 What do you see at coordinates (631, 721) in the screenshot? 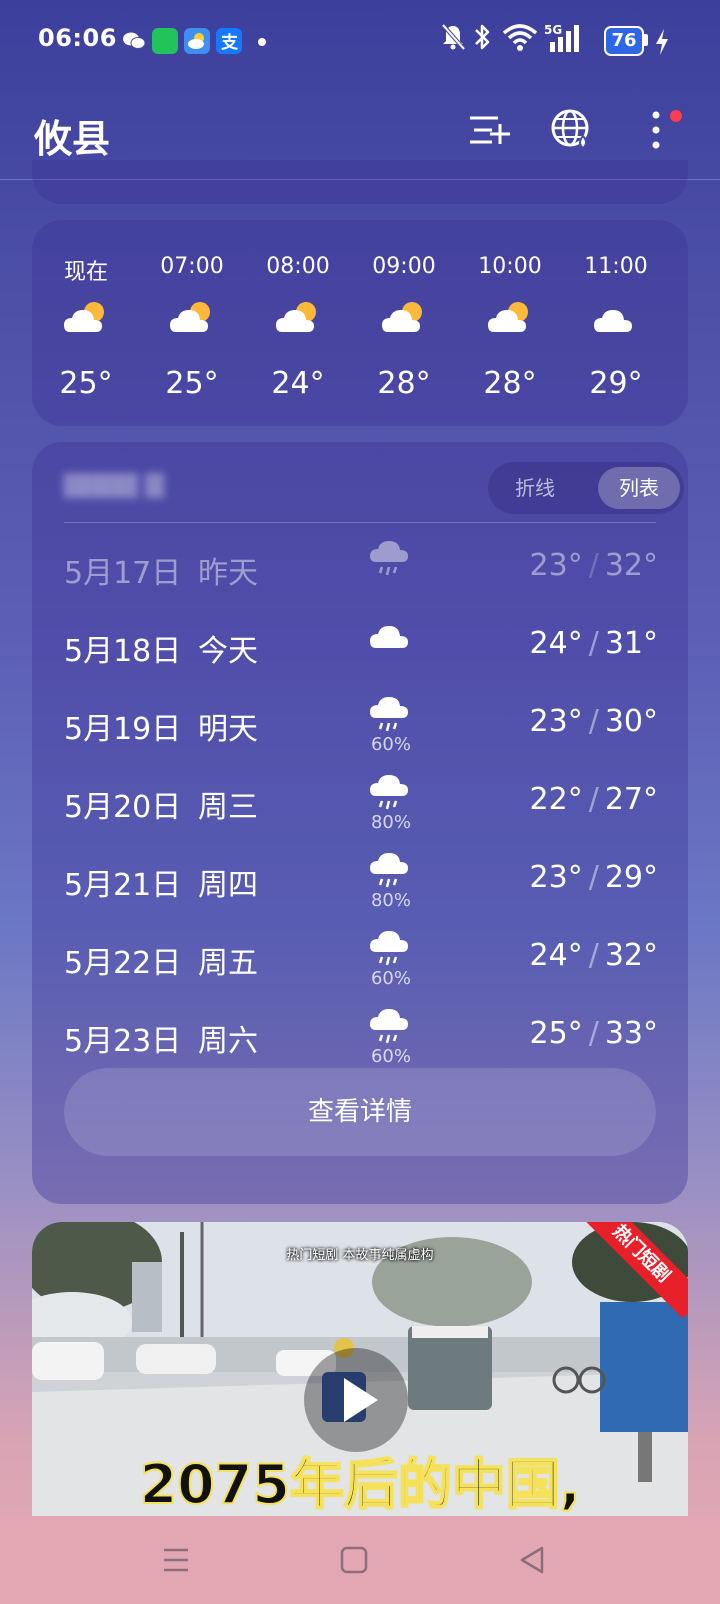
I see `day-high: 30°` at bounding box center [631, 721].